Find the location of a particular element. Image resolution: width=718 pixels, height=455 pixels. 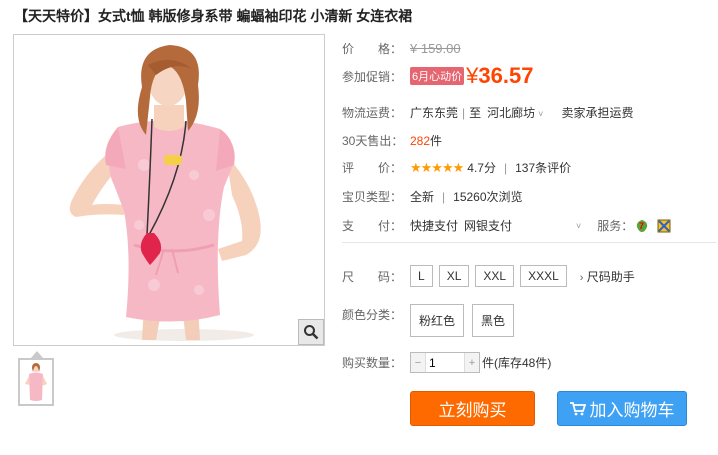

shipping-row: 物流运费： 广东东莞 | 至 河北廊坊 ˅ 卖家承担运费 is located at coordinates (487, 112).